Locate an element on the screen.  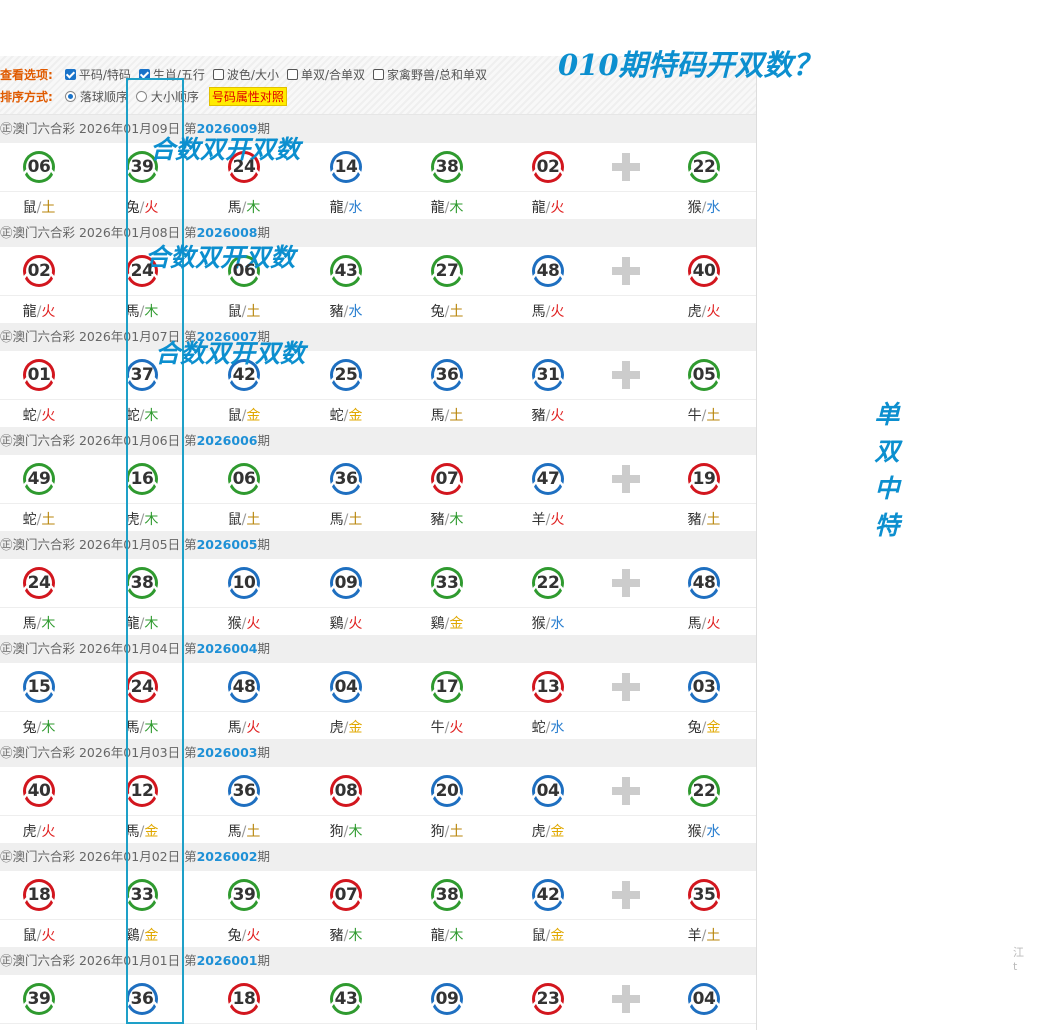
period-number: 2026004 is located at coordinates (227, 648).